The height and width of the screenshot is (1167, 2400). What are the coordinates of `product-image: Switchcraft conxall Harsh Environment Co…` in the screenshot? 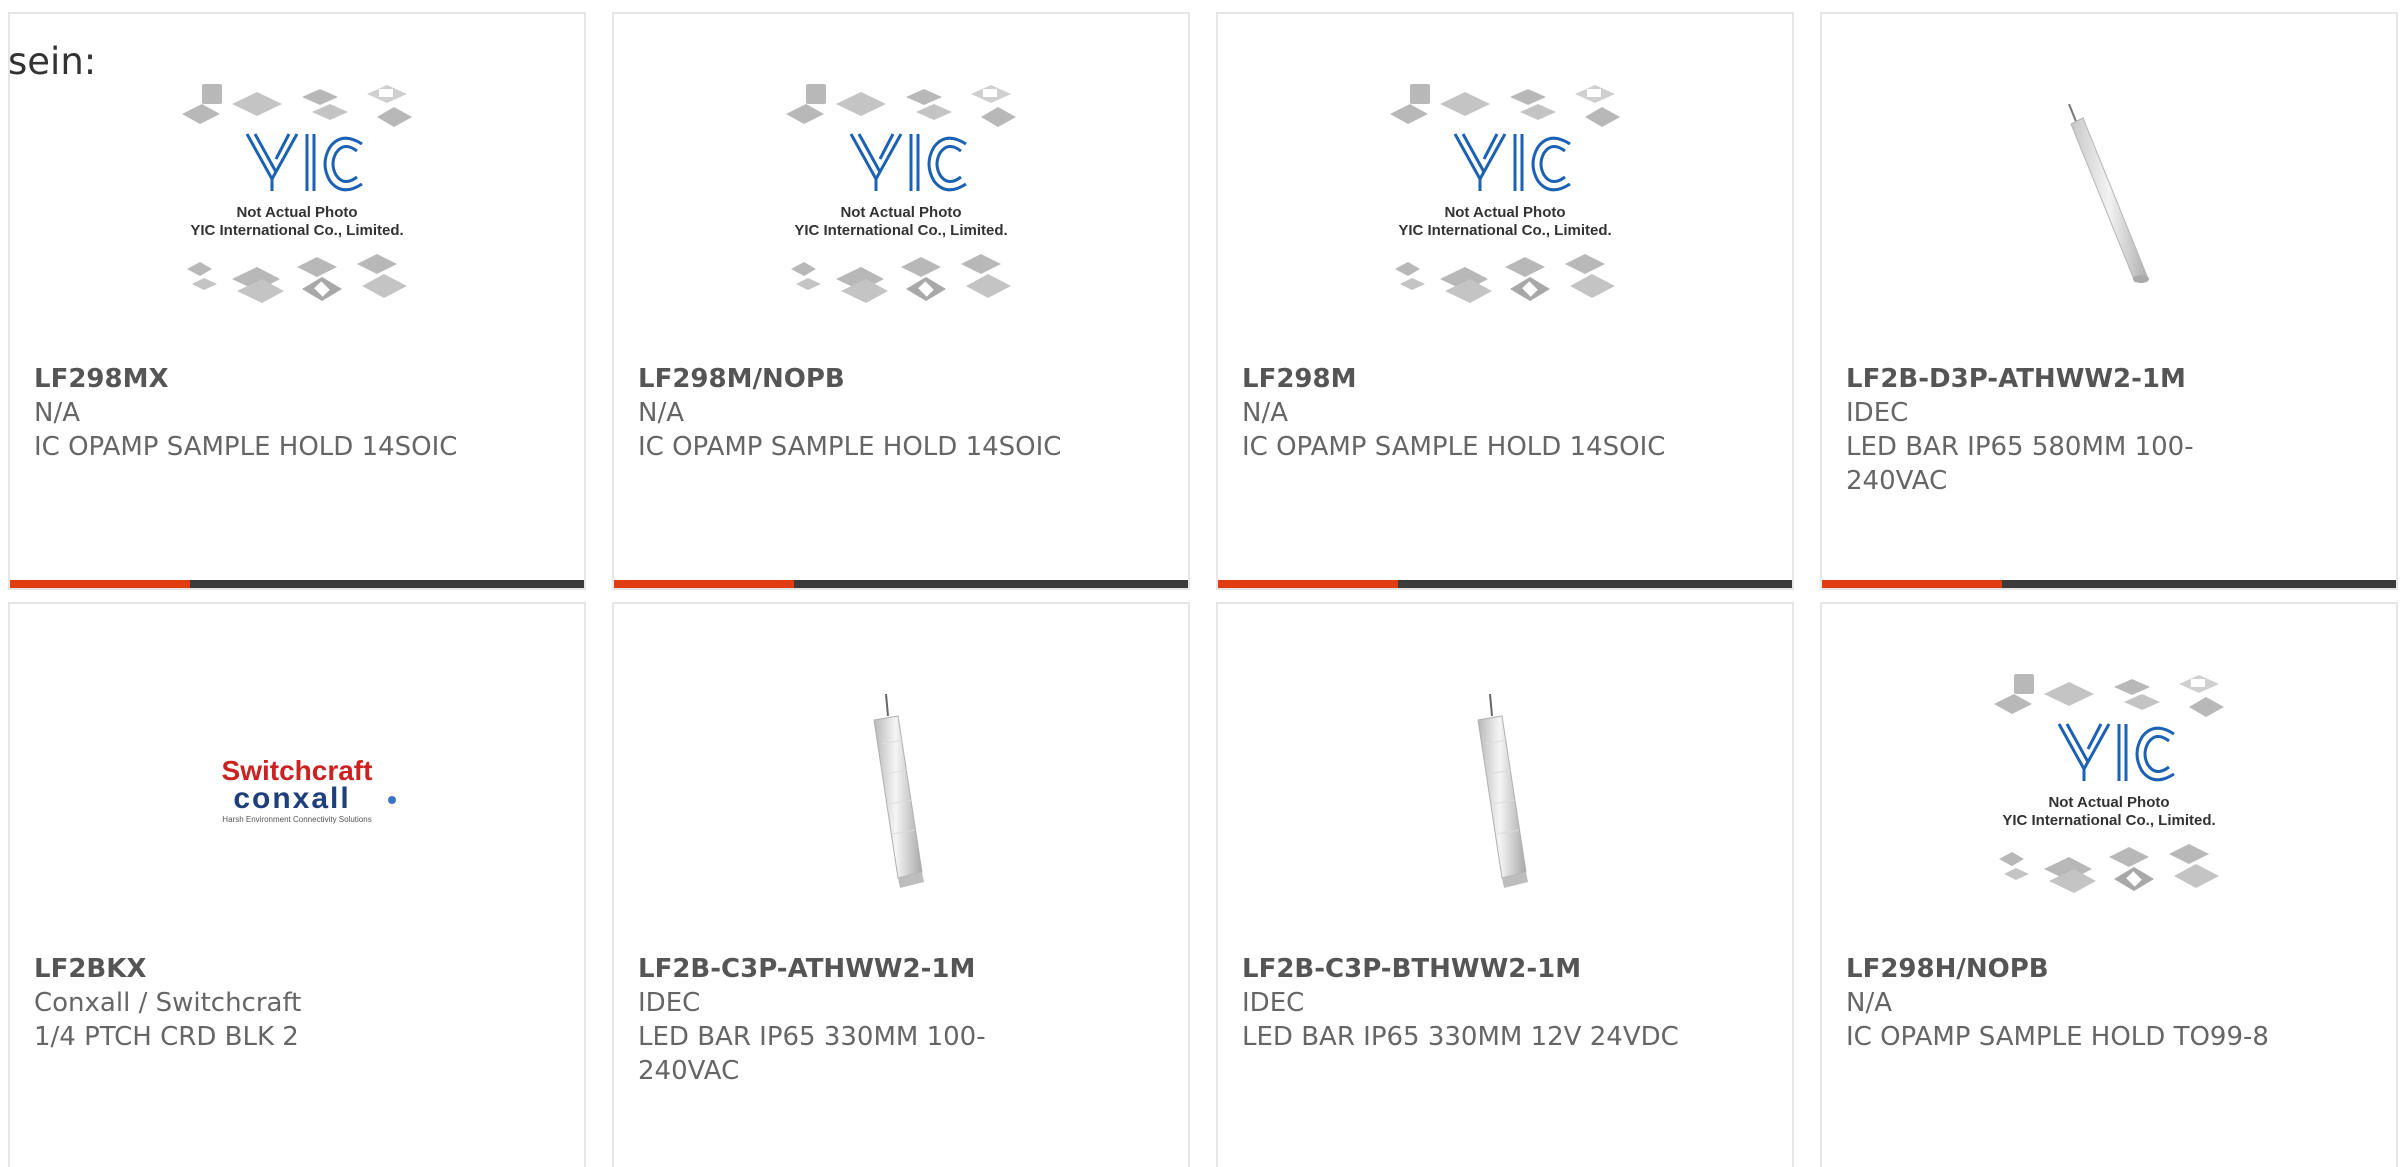 It's located at (297, 794).